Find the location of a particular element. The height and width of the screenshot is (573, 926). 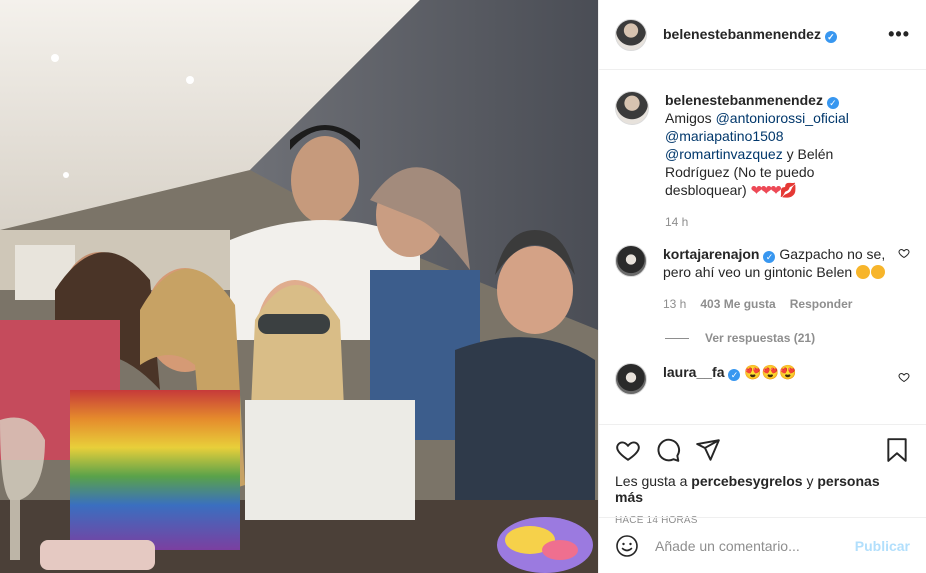

comment-bubble-icon is located at coordinates (668, 450).